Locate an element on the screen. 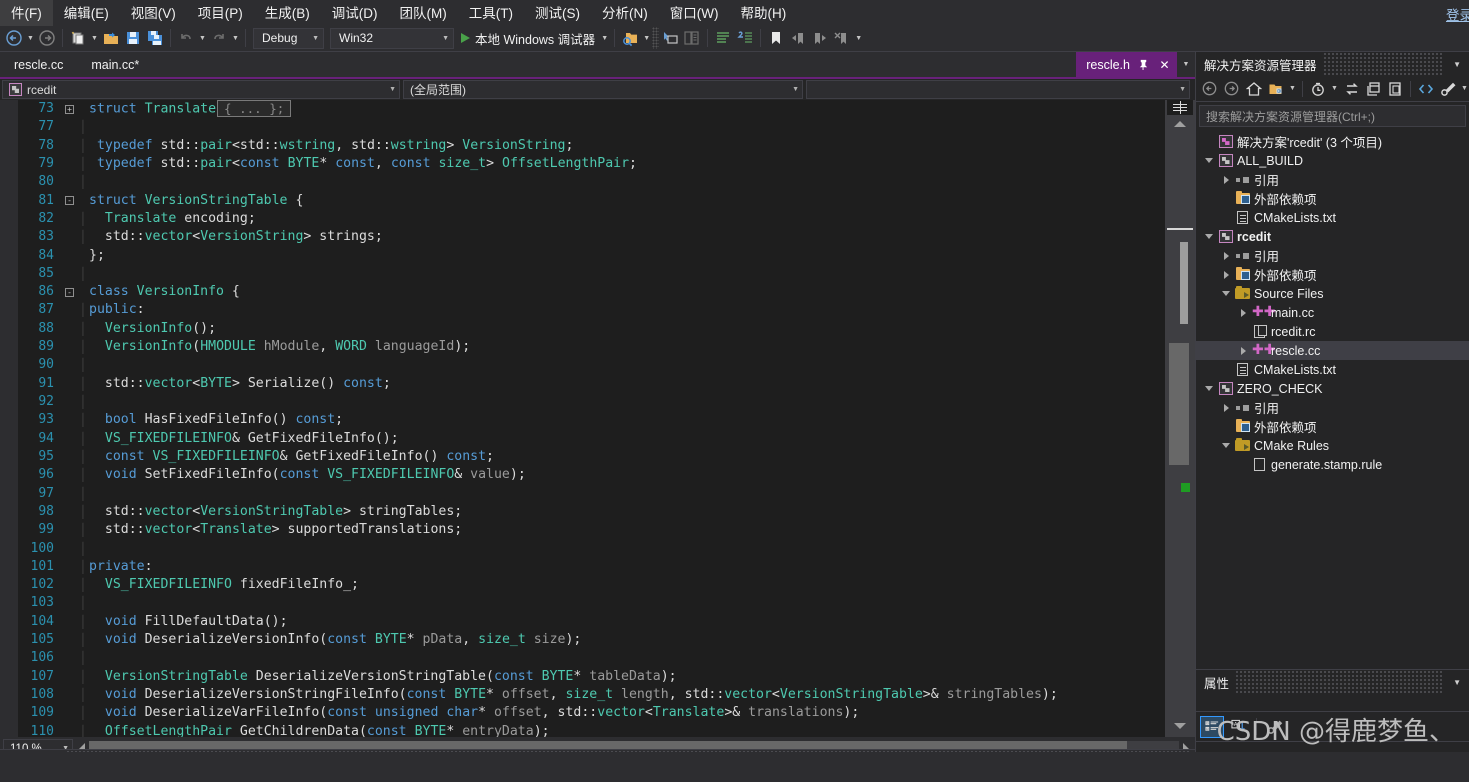  code-line: 84}; is located at coordinates (606, 256).